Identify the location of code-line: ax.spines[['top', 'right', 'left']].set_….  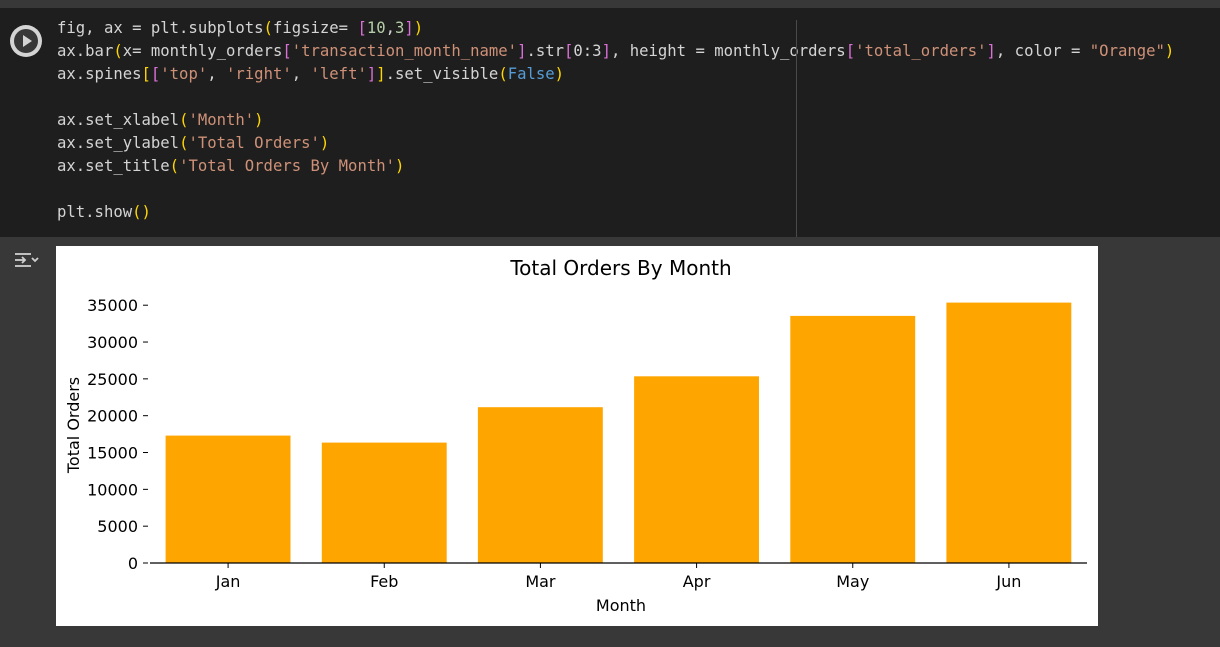
(615, 74).